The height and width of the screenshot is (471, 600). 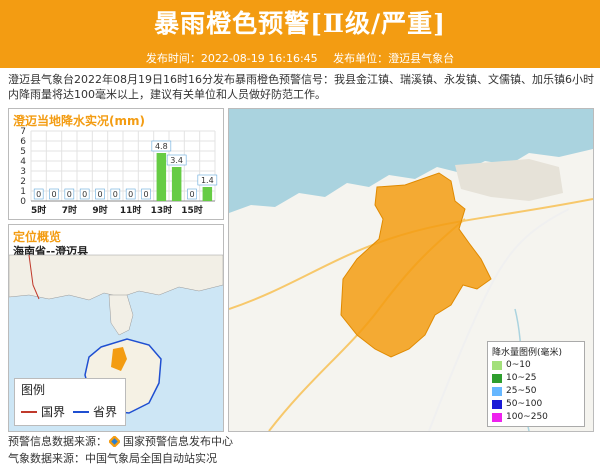 I want to click on x-tick-label: 7时, so click(x=69, y=210).